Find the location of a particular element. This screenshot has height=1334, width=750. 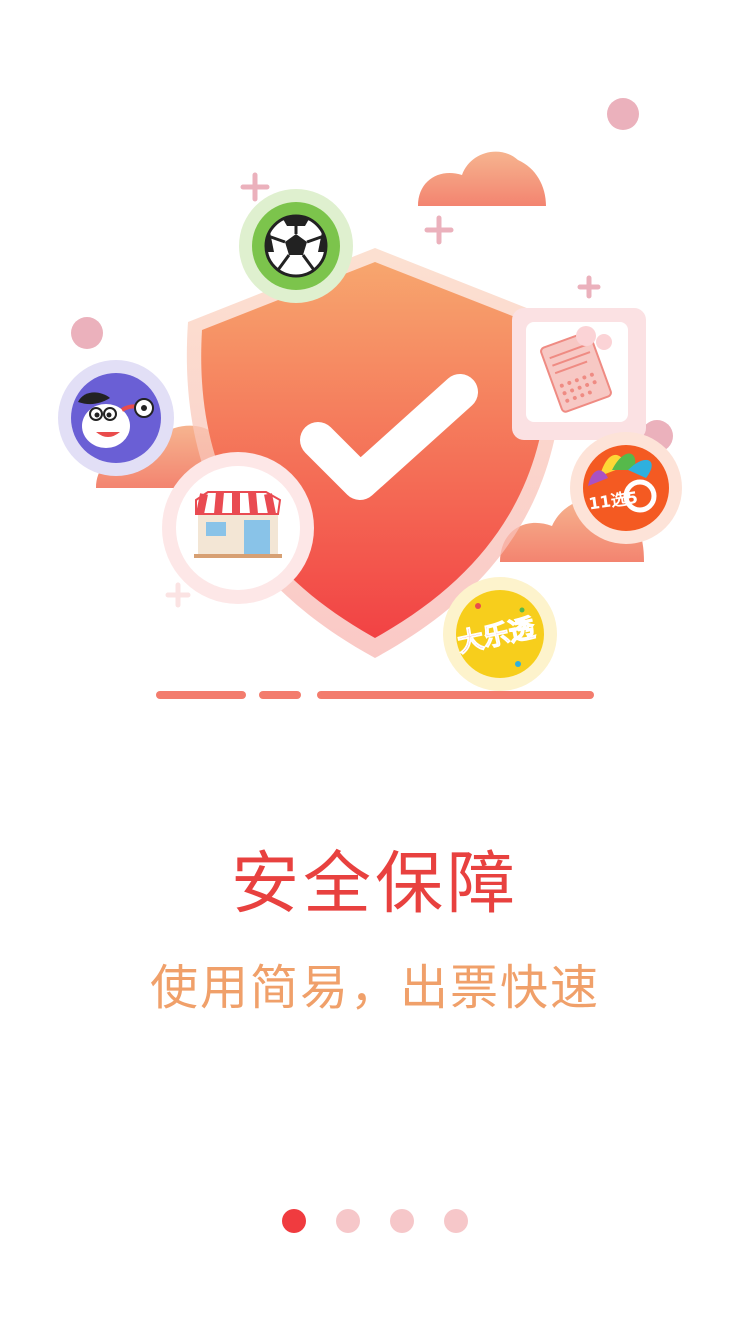

page-subtitle: 使用简易，出票快速 is located at coordinates (374, 988).